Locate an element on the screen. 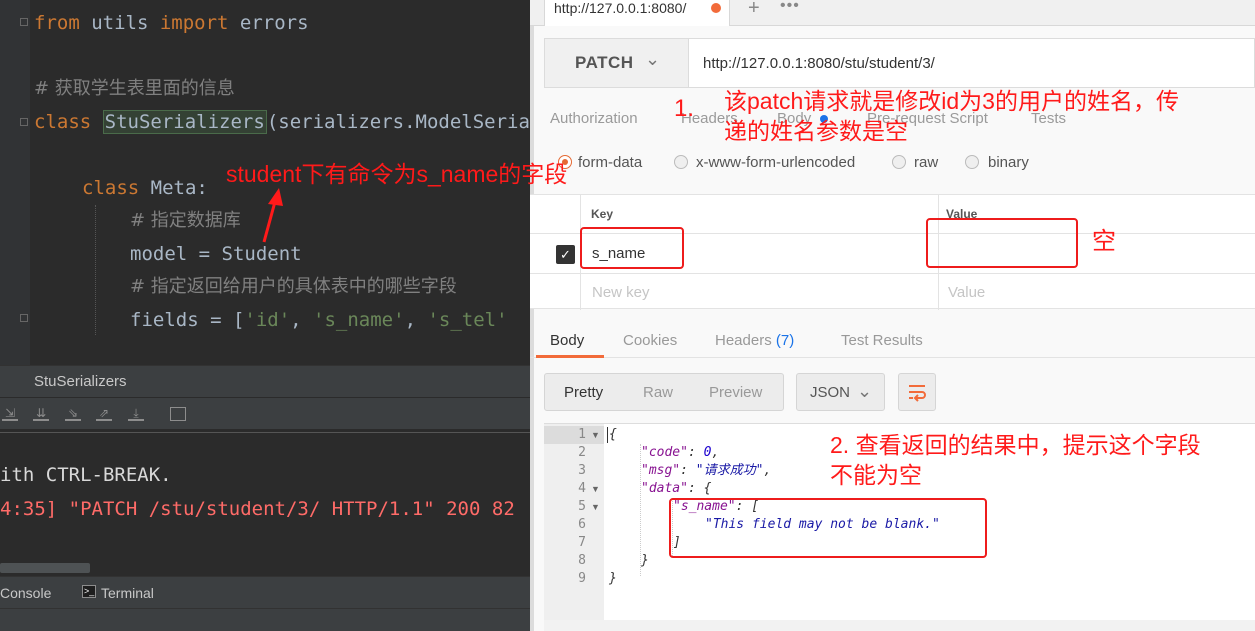  panel-divider is located at coordinates (532, 315).